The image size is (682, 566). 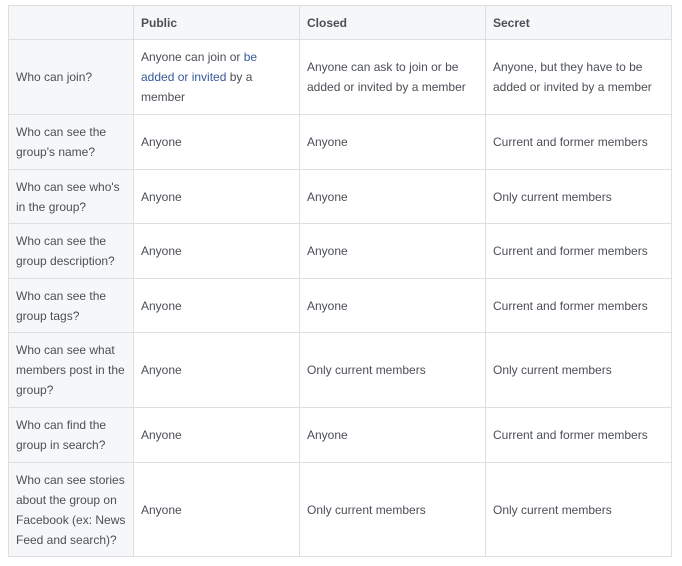 What do you see at coordinates (578, 22) in the screenshot?
I see `header-secret: Secret` at bounding box center [578, 22].